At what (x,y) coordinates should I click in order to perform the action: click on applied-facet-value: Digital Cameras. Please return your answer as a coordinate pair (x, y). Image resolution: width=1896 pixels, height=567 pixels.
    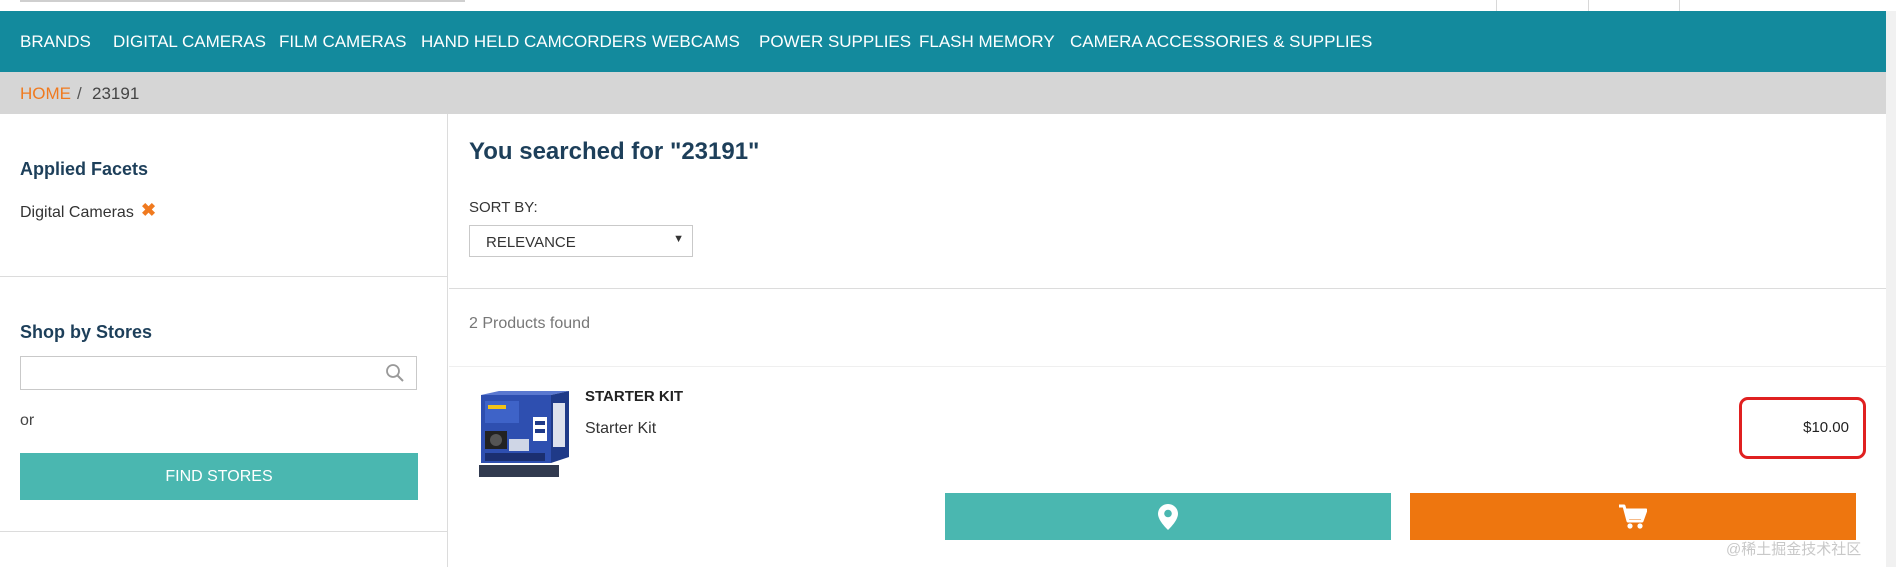
    Looking at the image, I should click on (77, 212).